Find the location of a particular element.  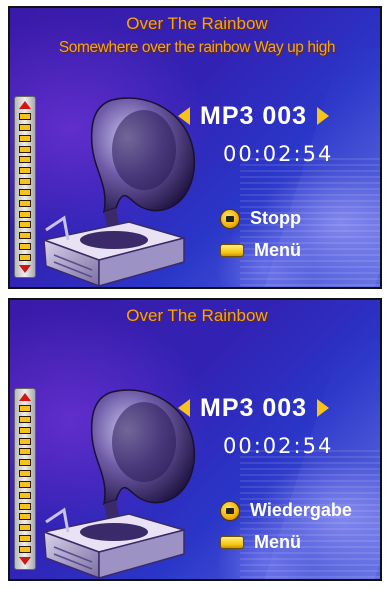

play-button: Wiedergabe is located at coordinates (286, 510).